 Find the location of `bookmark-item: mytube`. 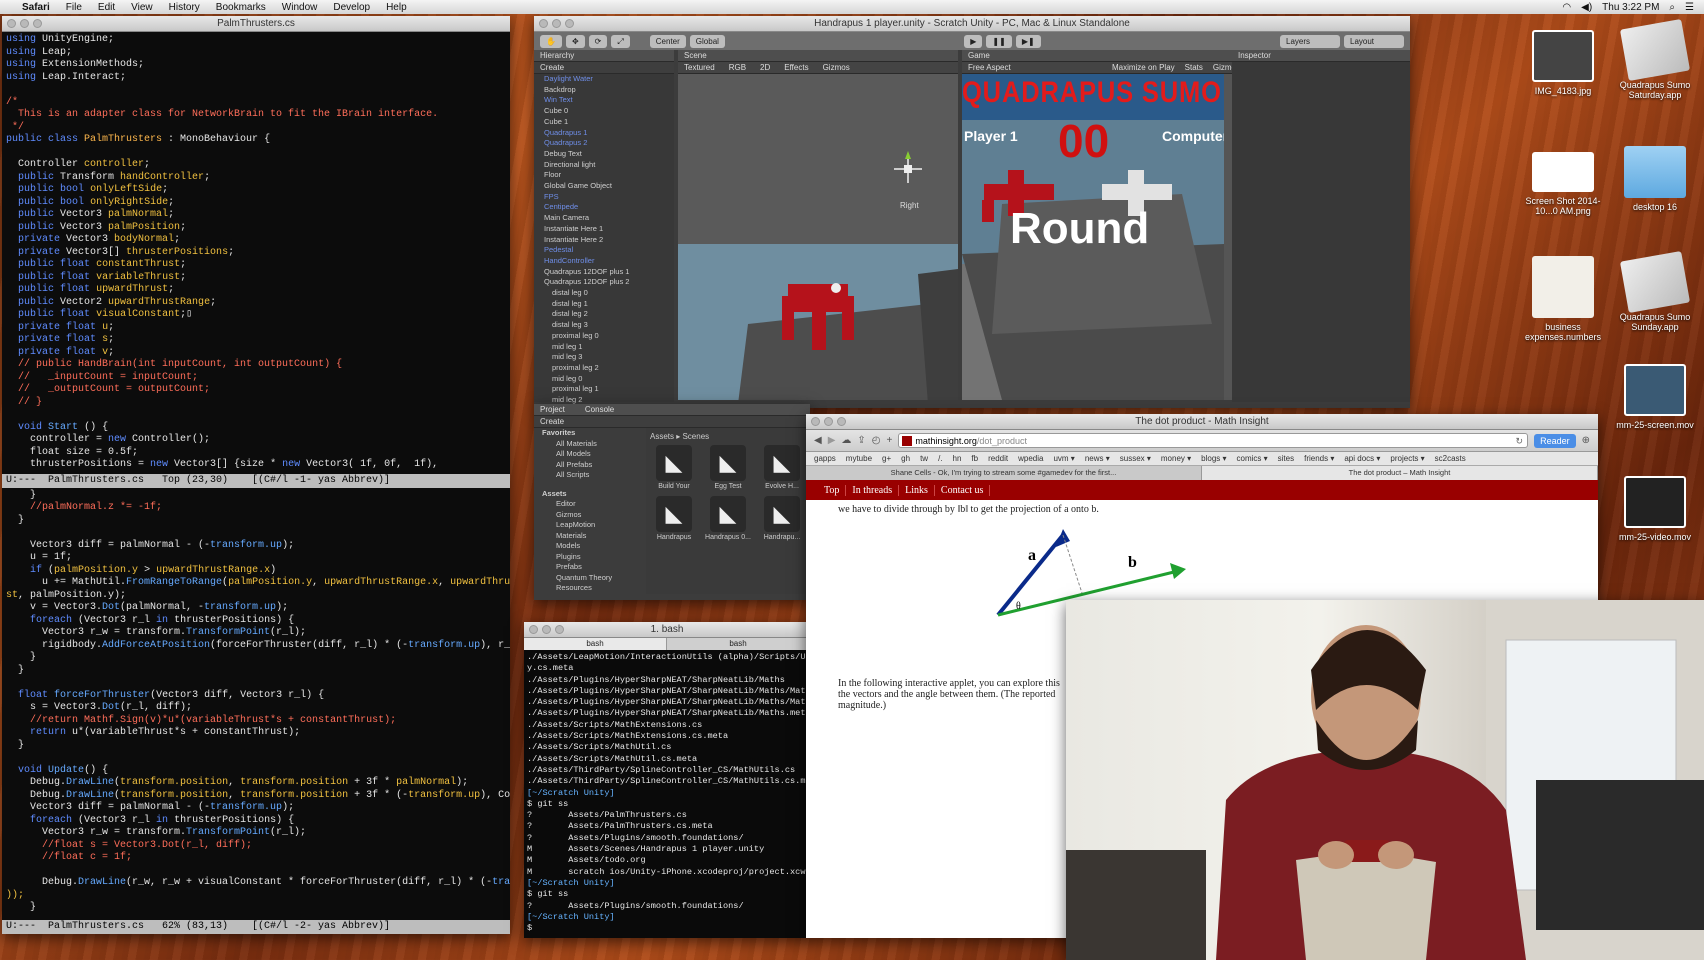

bookmark-item: mytube is located at coordinates (859, 458).